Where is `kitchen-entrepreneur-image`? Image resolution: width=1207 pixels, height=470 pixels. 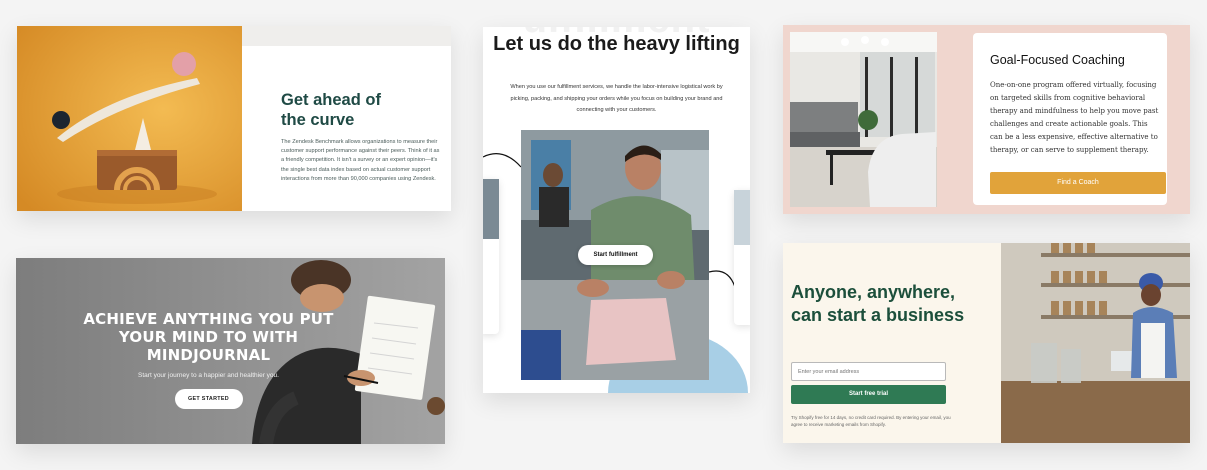 kitchen-entrepreneur-image is located at coordinates (1095, 343).